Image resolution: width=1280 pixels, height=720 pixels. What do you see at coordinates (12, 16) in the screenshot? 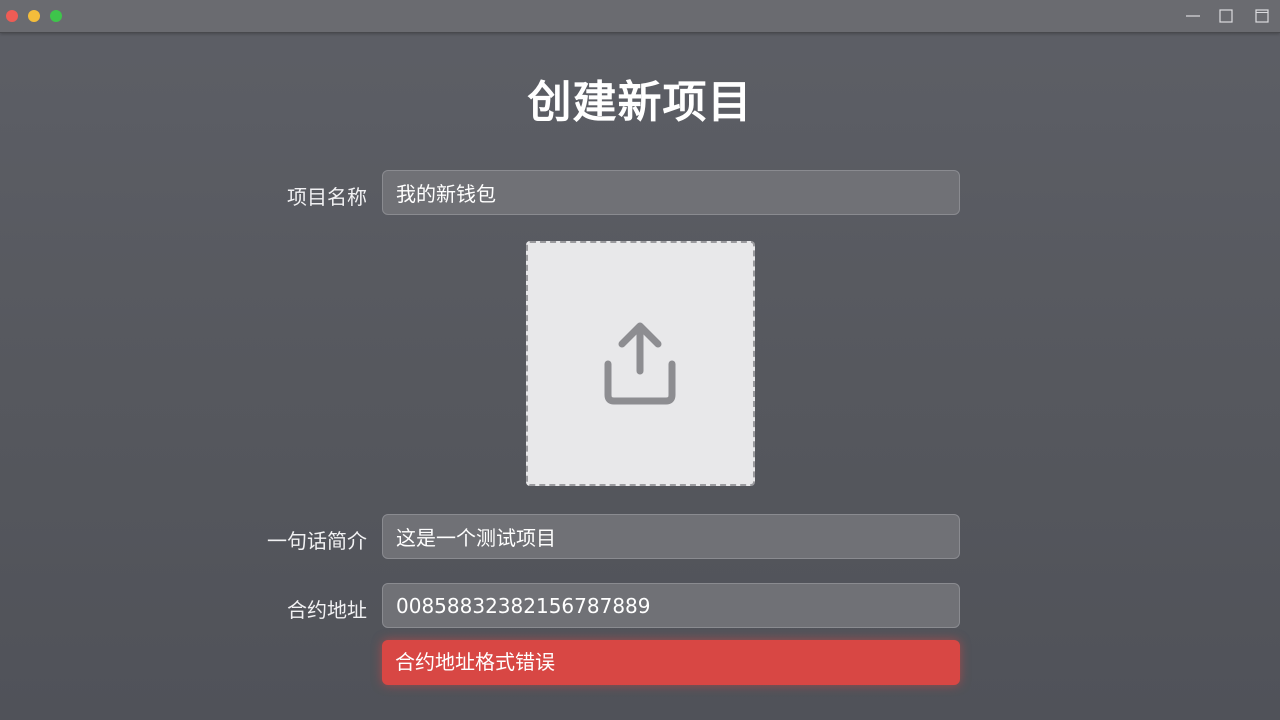
I see `close-window-button` at bounding box center [12, 16].